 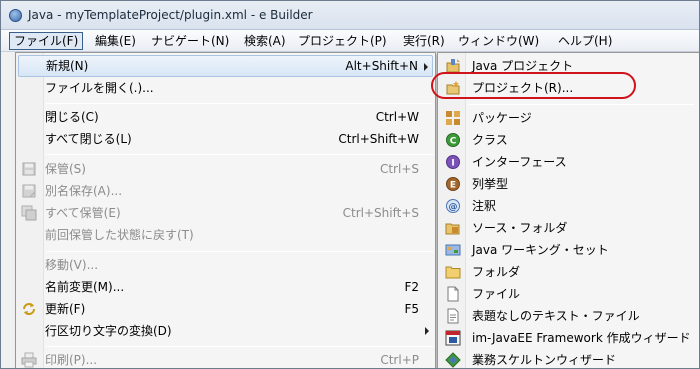 I want to click on package-icon, so click(x=453, y=118).